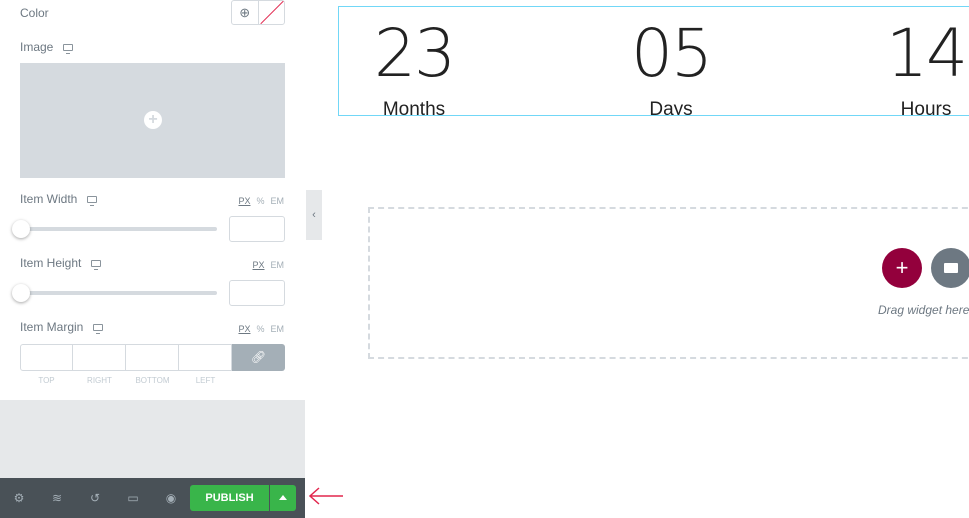 This screenshot has width=969, height=518. What do you see at coordinates (927, 53) in the screenshot?
I see `countdown-hours-value: 14` at bounding box center [927, 53].